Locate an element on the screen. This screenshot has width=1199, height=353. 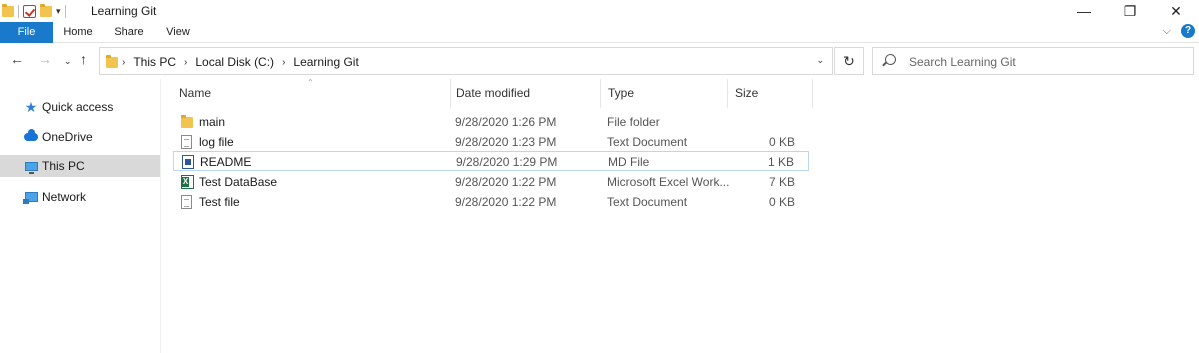
file-size: 7 KB is located at coordinates (781, 182).